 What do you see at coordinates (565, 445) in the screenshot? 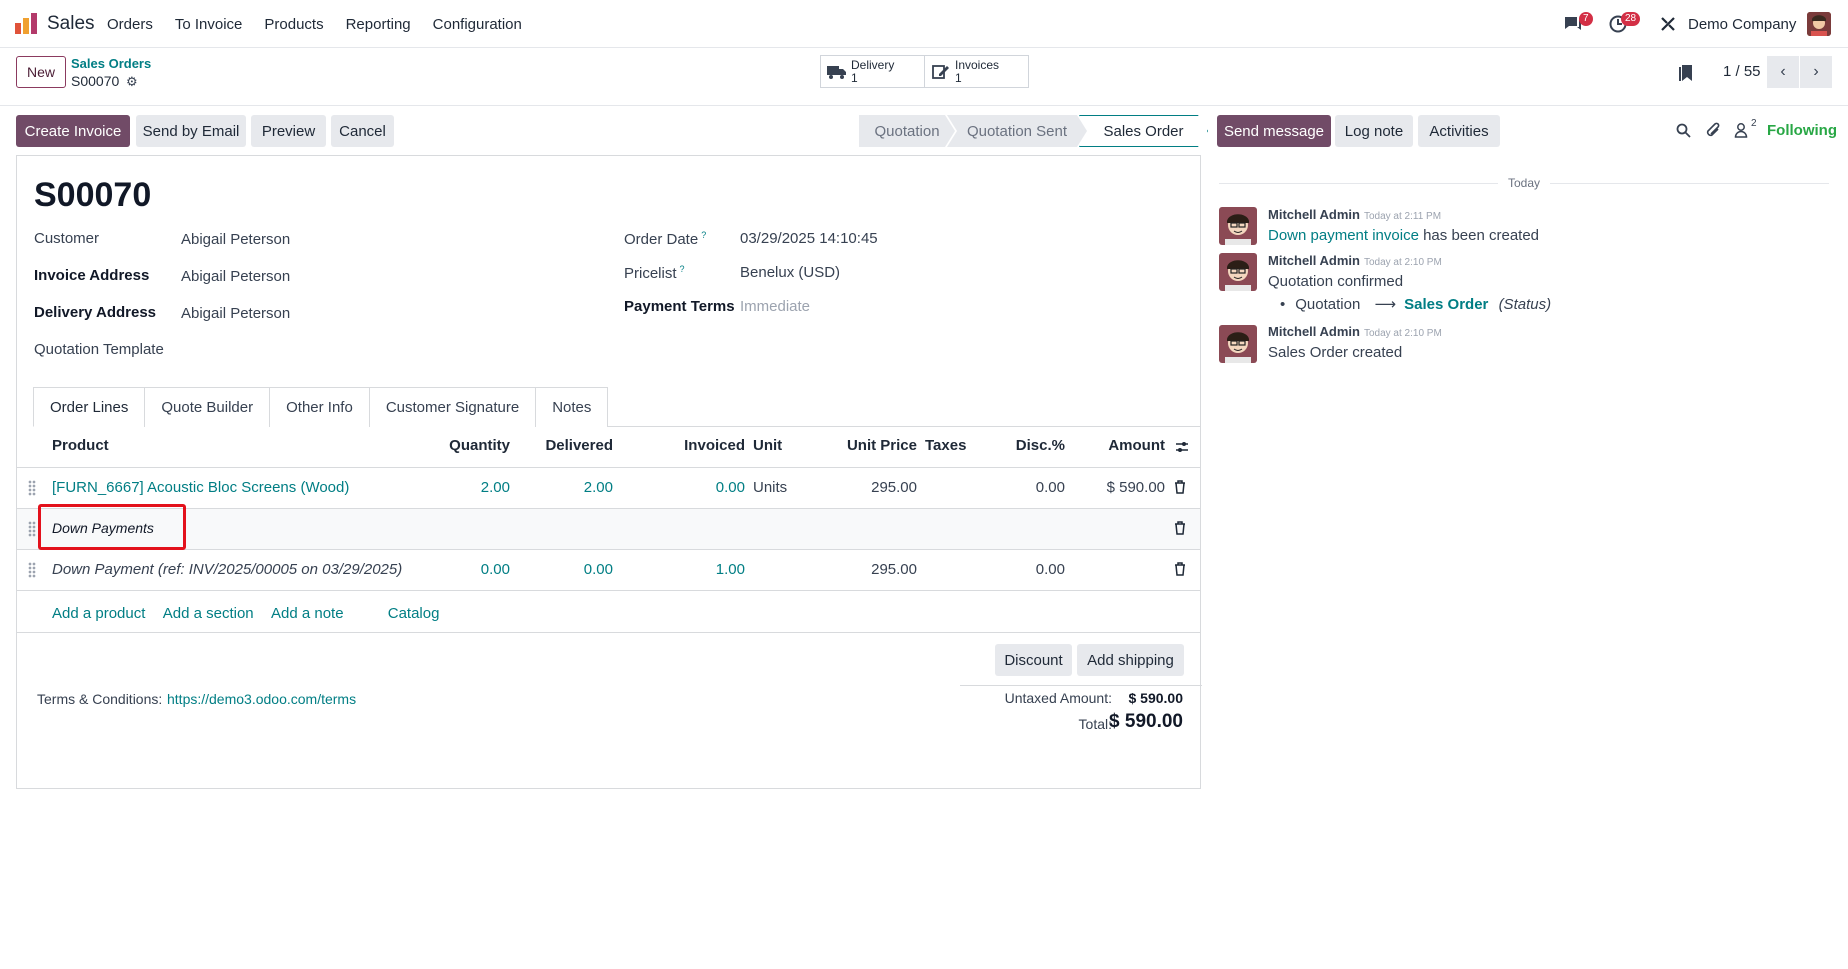
I see `col-delivered: Delivered` at bounding box center [565, 445].